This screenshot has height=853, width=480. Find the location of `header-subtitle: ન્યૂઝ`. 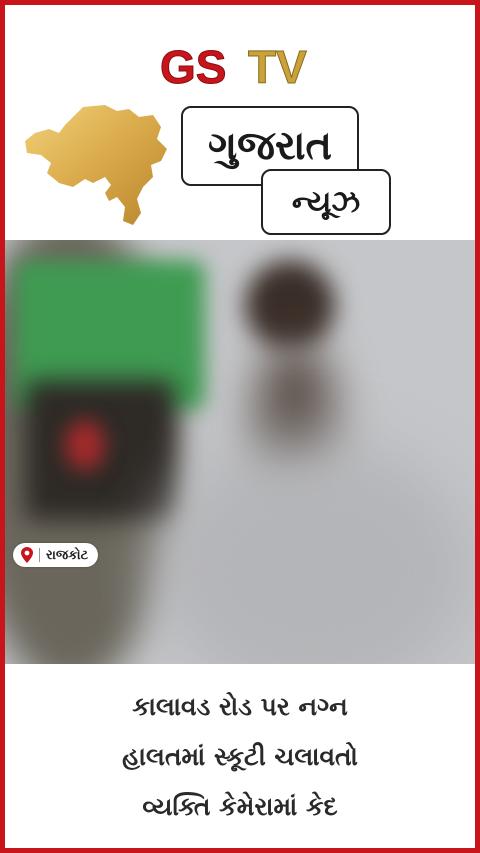

header-subtitle: ન્યૂઝ is located at coordinates (326, 202).